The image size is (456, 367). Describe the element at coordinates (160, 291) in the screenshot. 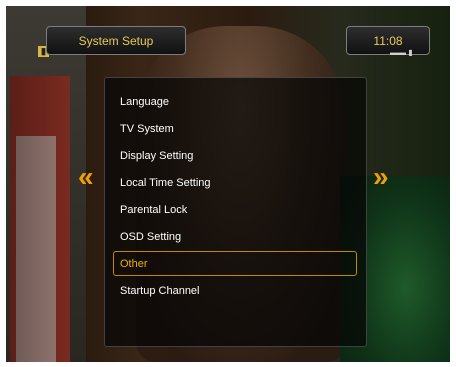

I see `menu-item-startup-channel: Startup Channel` at that location.